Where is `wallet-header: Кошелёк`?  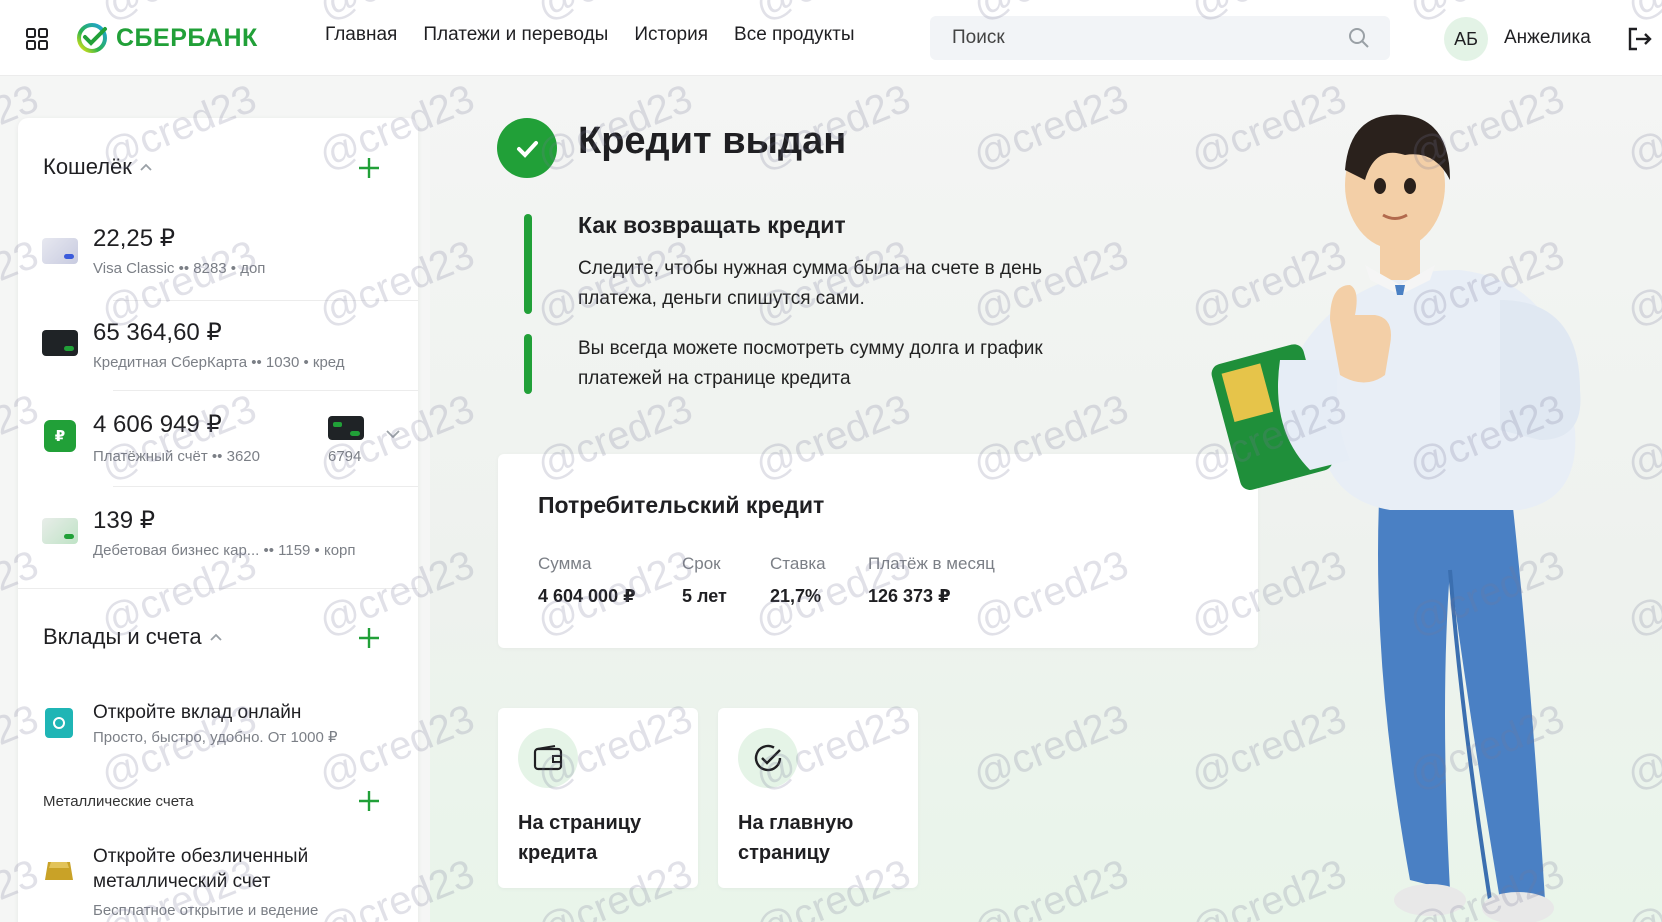 wallet-header: Кошелёк is located at coordinates (97, 167).